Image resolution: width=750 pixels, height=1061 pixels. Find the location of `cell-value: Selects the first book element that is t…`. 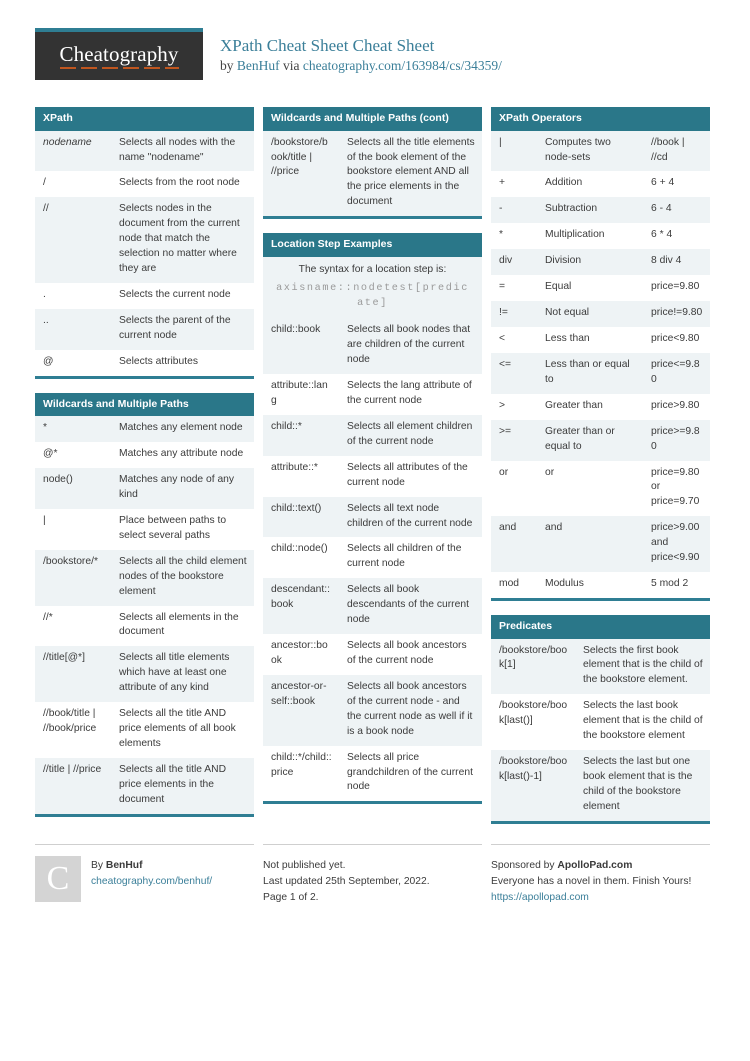

cell-value: Selects the first book element that is t… is located at coordinates (642, 666).